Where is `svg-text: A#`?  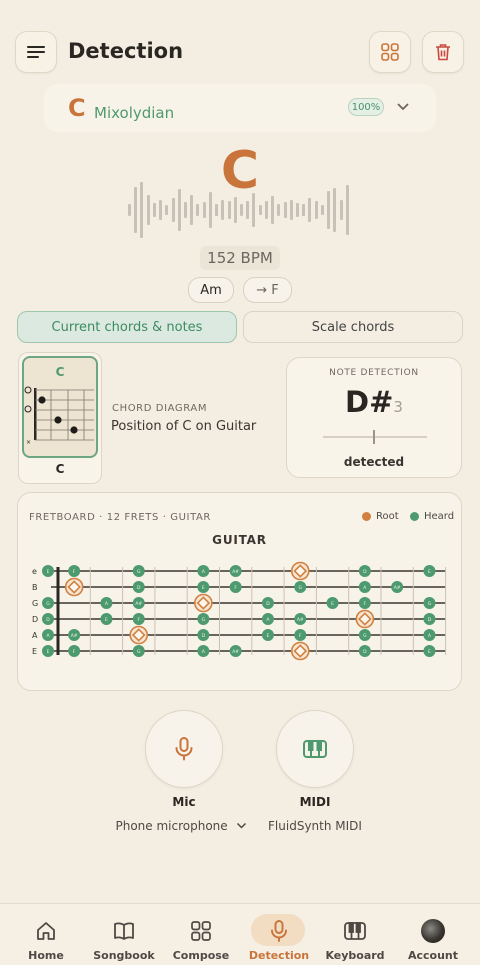 svg-text: A# is located at coordinates (138, 604).